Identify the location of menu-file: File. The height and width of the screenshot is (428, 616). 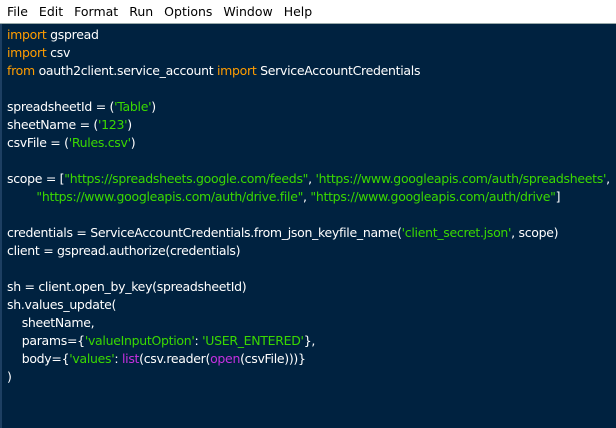
(19, 11).